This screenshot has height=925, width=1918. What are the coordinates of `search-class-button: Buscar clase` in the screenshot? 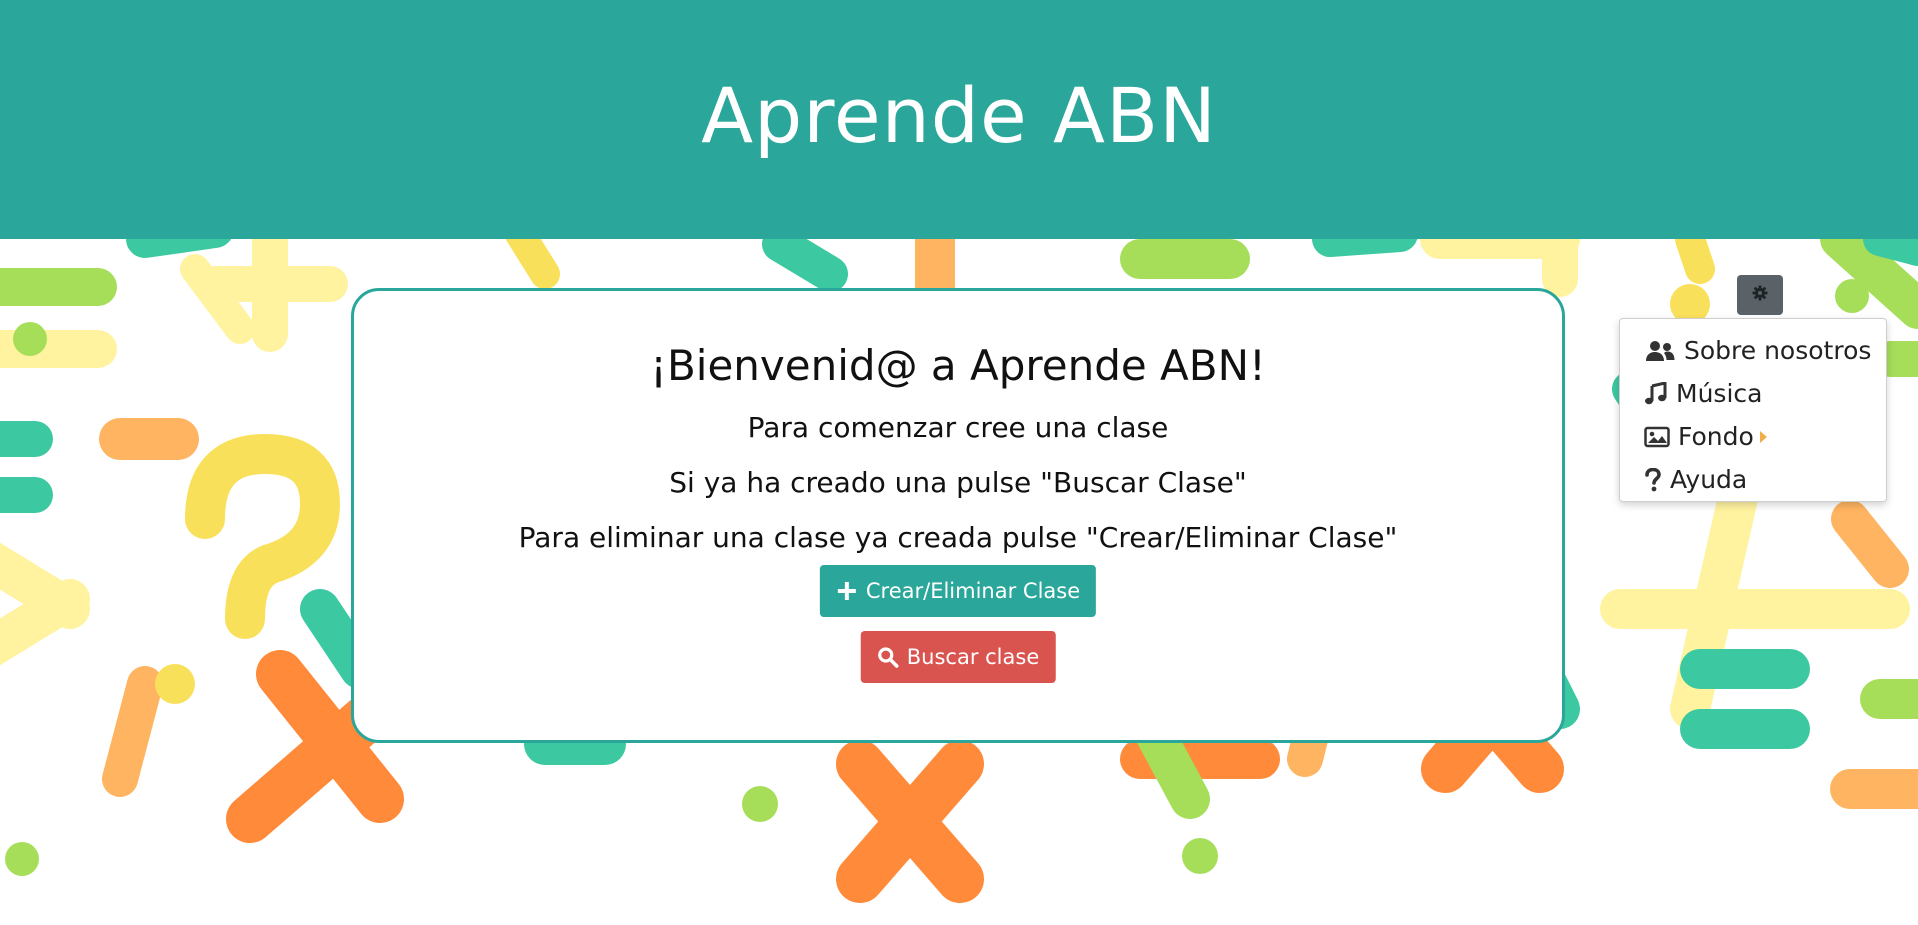 It's located at (958, 657).